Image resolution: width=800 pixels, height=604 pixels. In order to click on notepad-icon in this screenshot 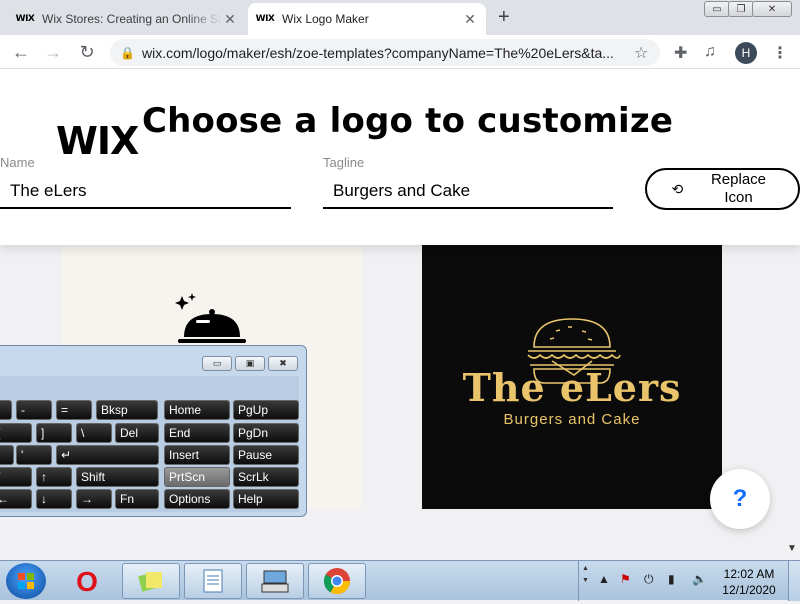, I will do `click(213, 581)`.